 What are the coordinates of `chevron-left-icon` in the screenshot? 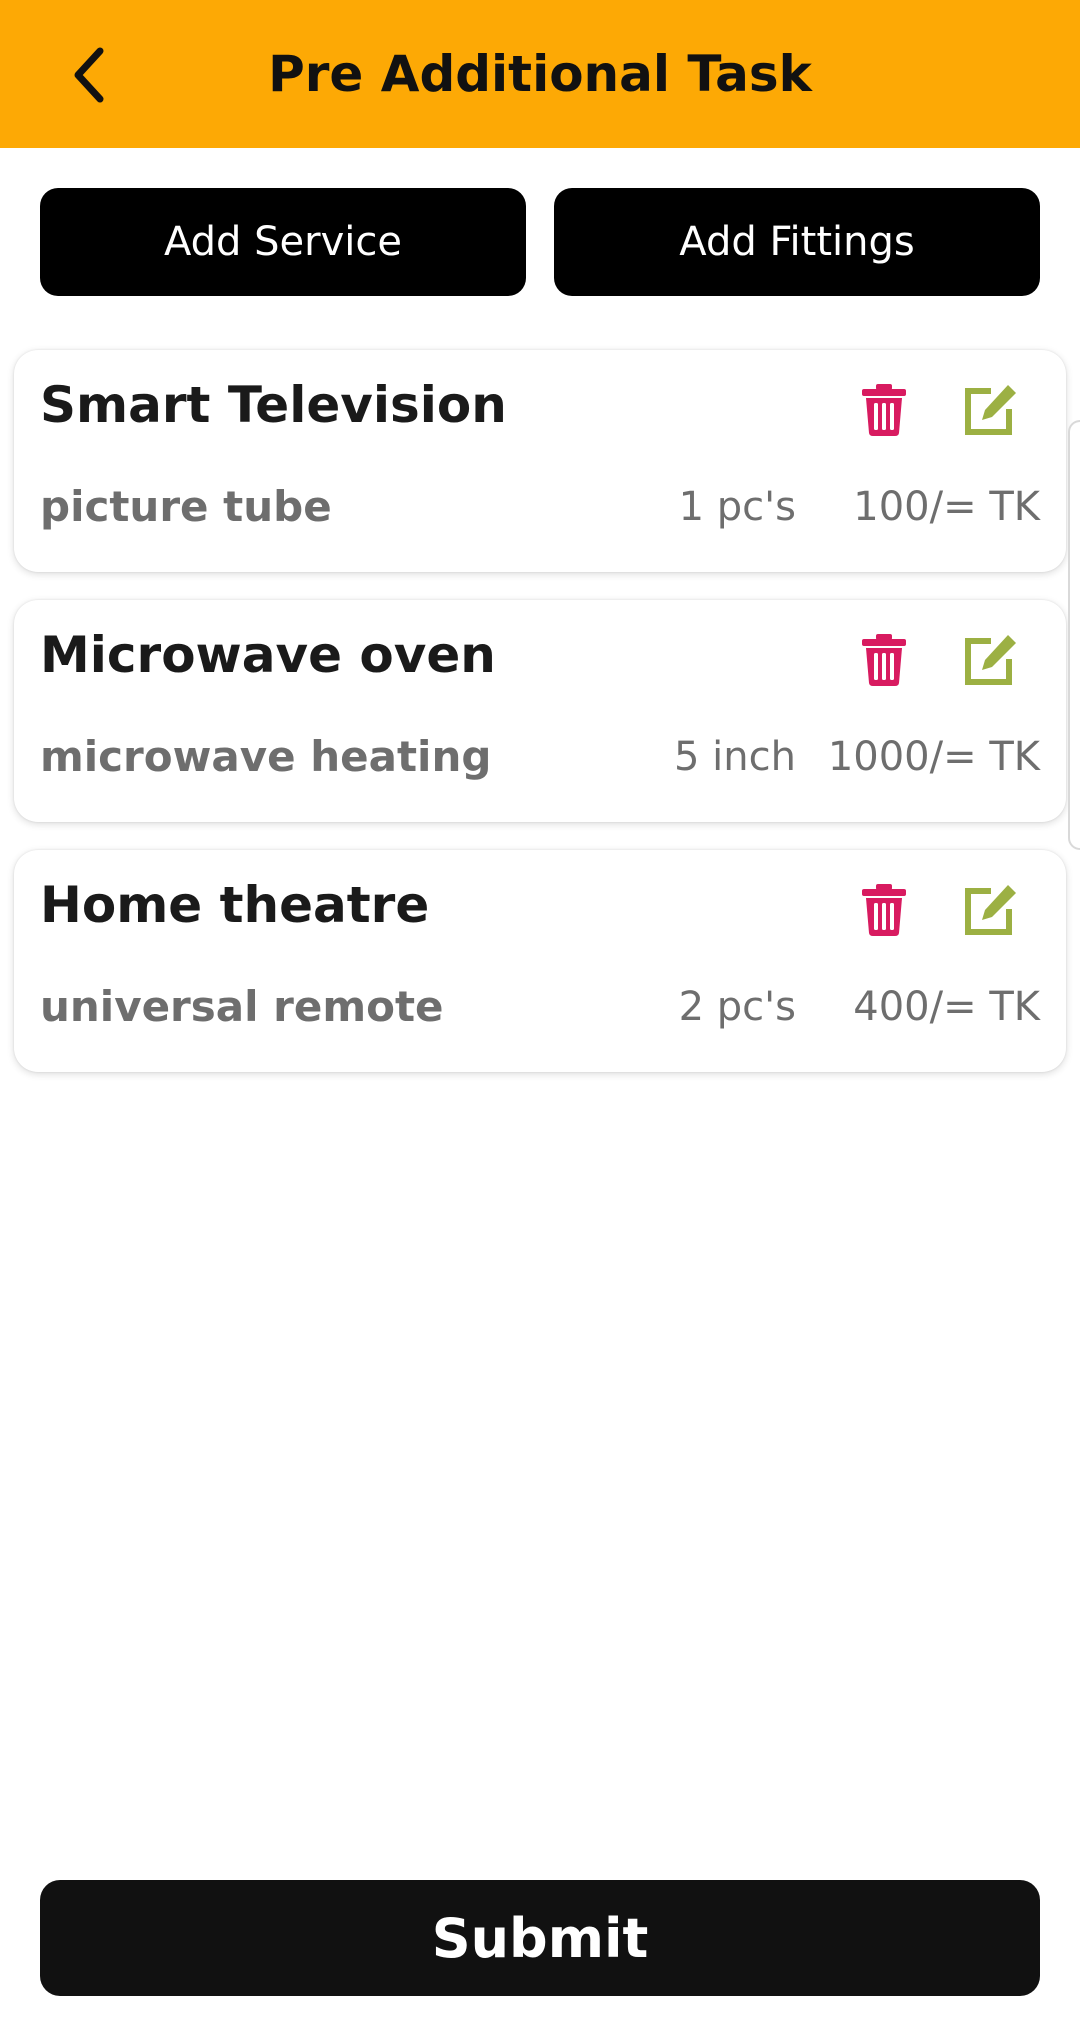 It's located at (89, 75).